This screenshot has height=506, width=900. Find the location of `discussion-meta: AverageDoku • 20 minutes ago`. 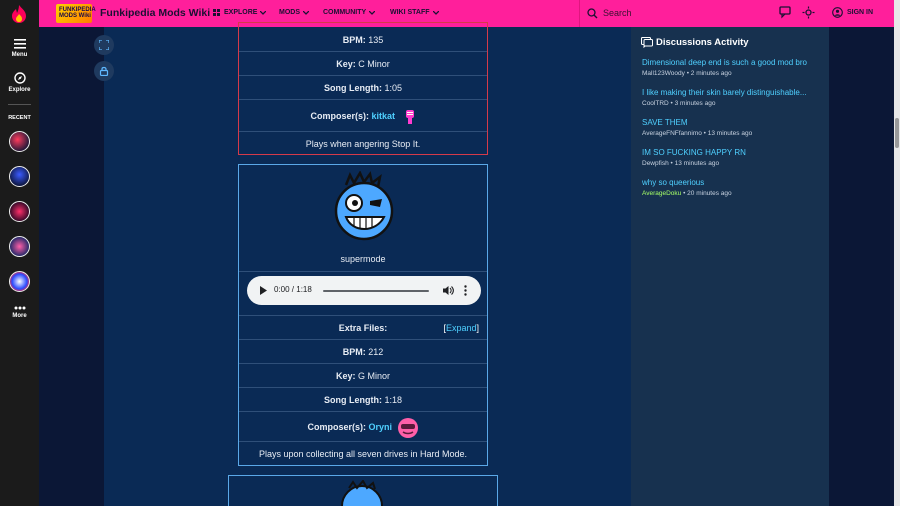

discussion-meta: AverageDoku • 20 minutes ago is located at coordinates (687, 193).